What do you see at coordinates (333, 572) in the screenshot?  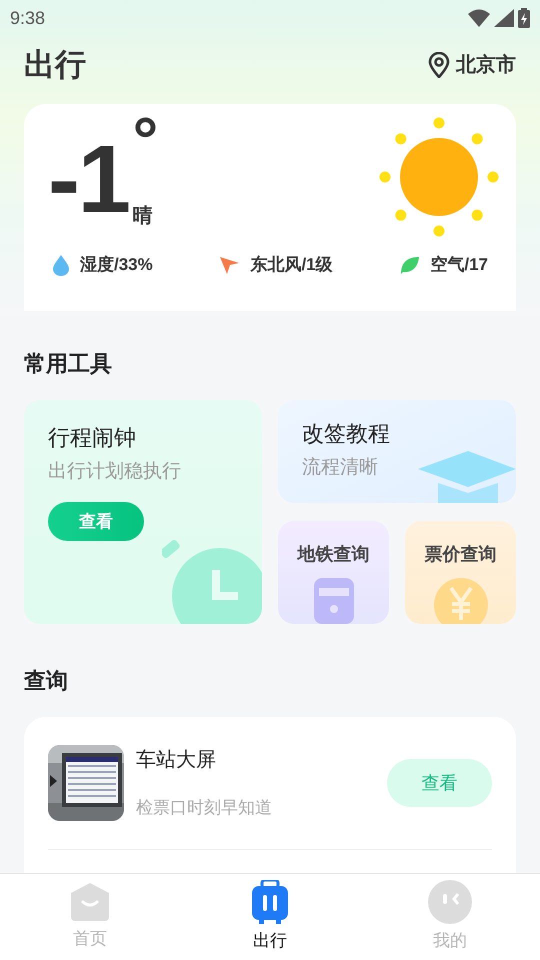 I see `tool-card: 地铁查询` at bounding box center [333, 572].